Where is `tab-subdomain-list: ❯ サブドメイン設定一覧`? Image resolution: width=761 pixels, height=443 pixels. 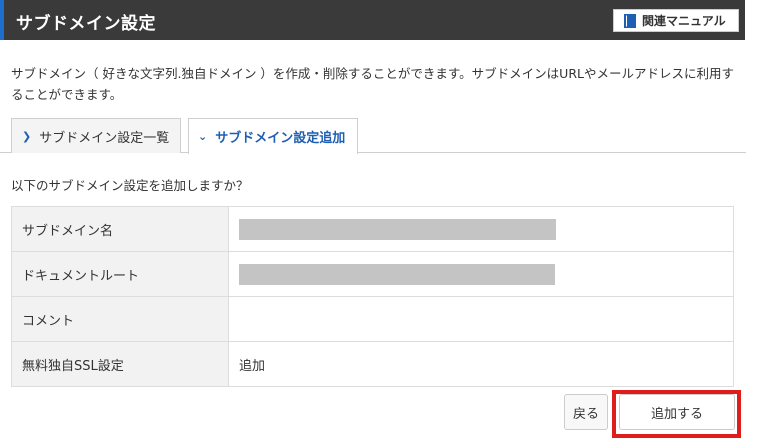
tab-subdomain-list: ❯ サブドメイン設定一覧 is located at coordinates (96, 135).